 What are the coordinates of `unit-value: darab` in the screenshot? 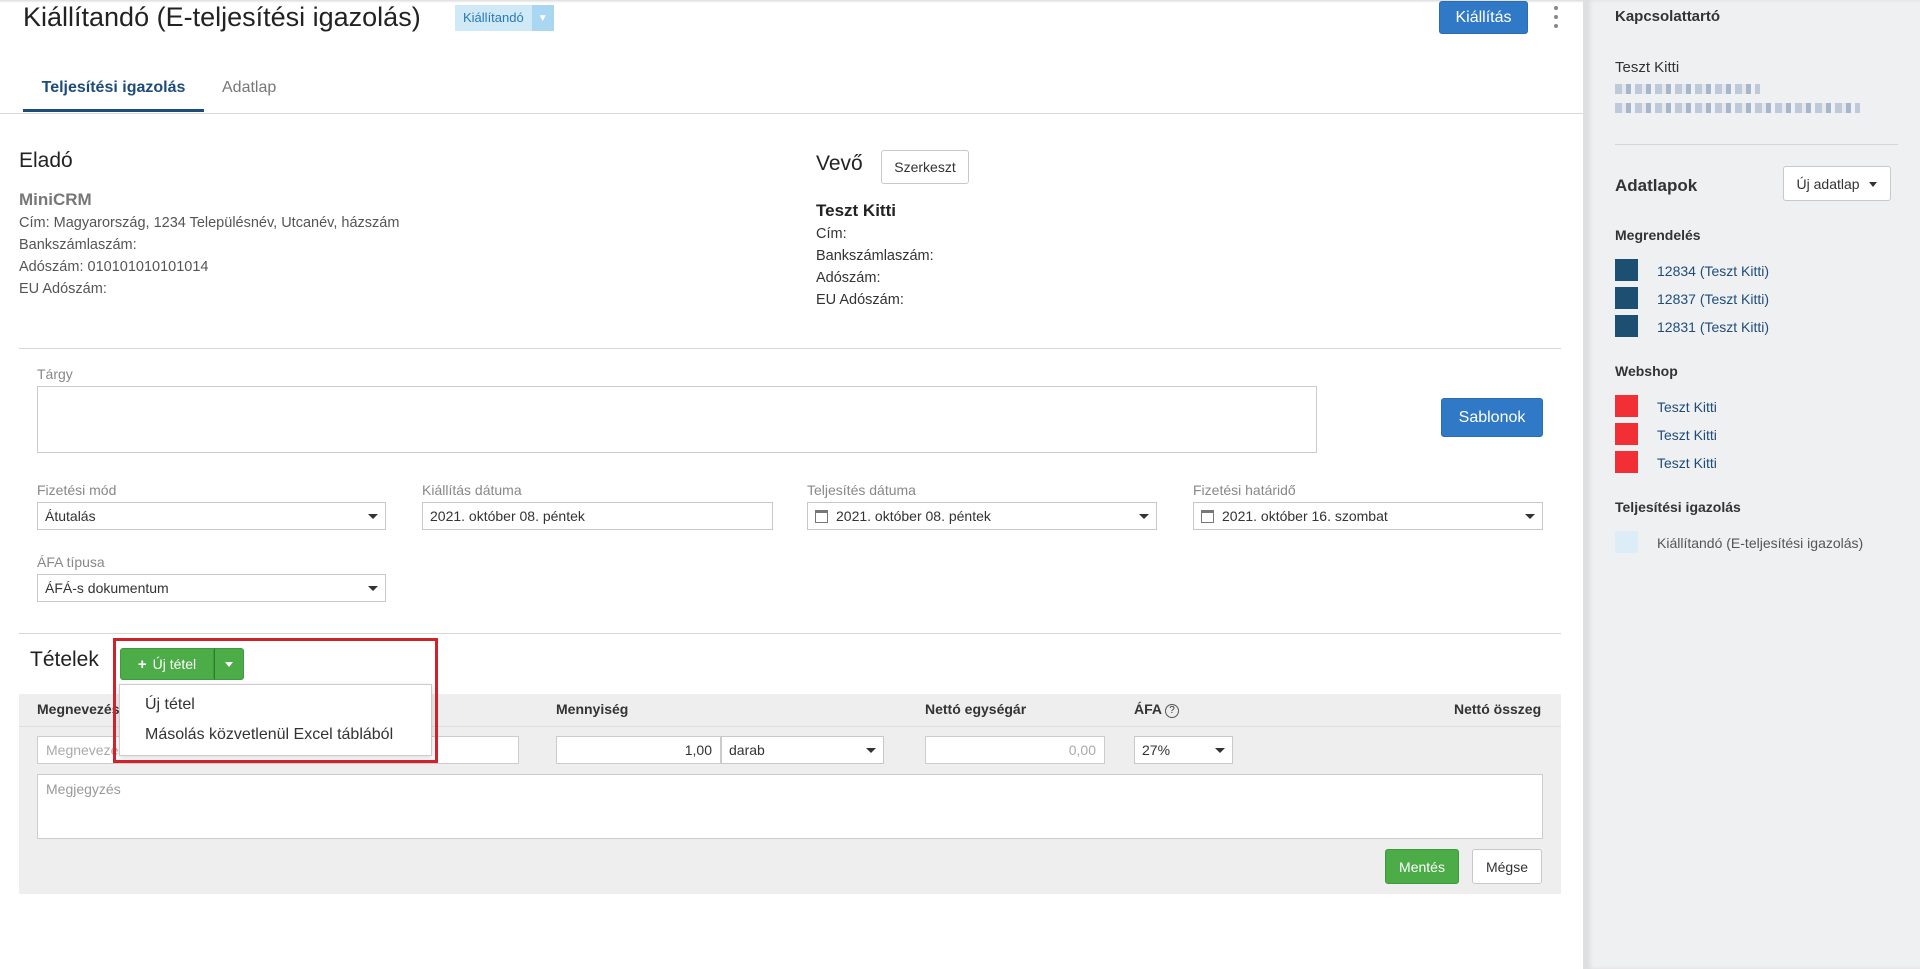 It's located at (747, 750).